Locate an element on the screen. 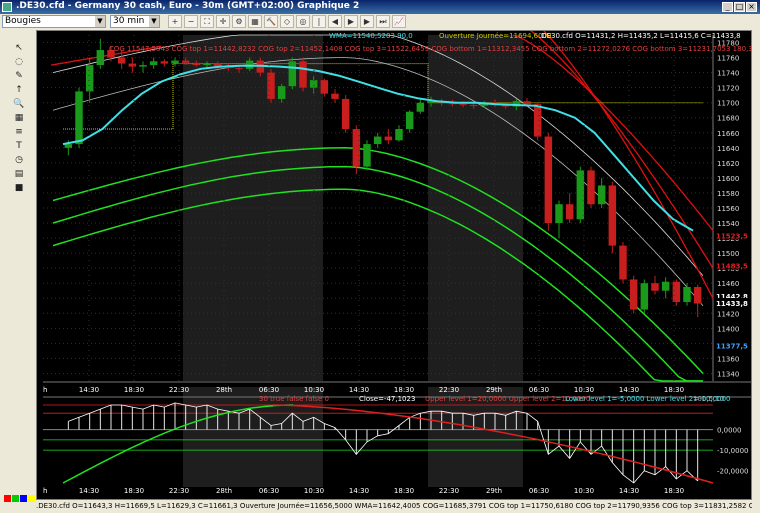  chart-icon: 📈 is located at coordinates (399, 21).